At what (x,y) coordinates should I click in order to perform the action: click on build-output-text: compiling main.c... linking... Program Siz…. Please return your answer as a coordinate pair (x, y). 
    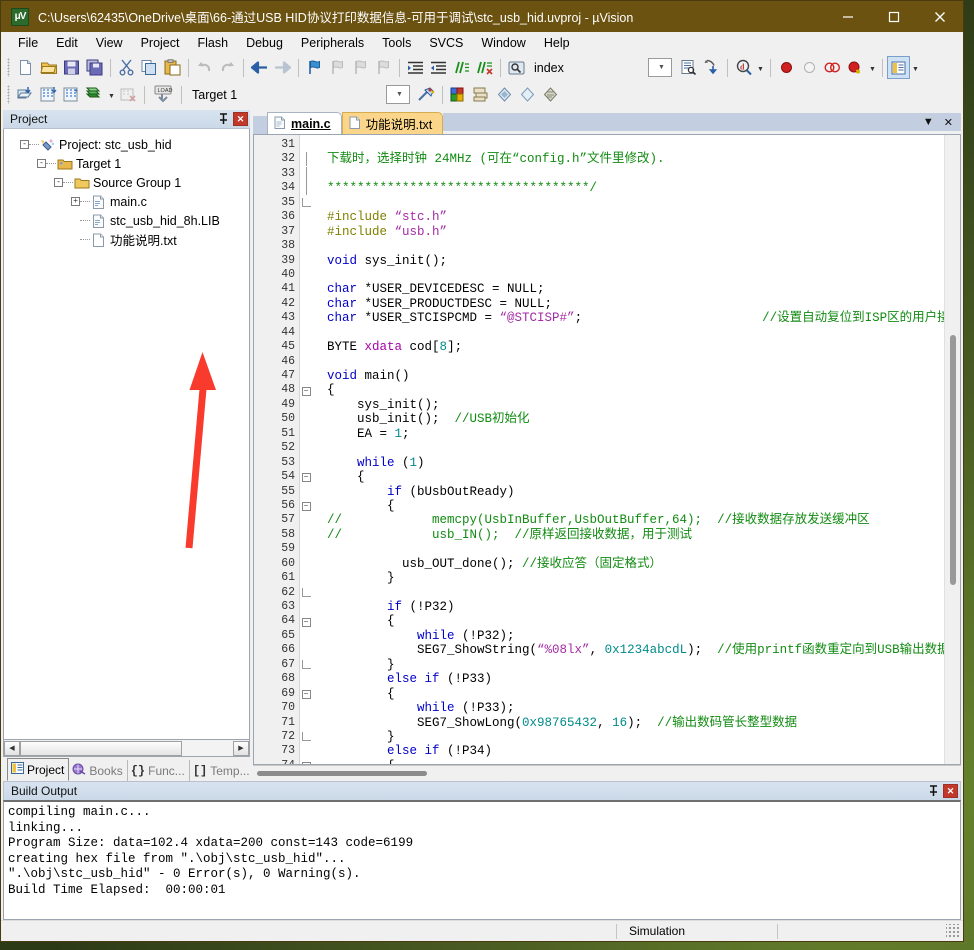
    Looking at the image, I should click on (482, 860).